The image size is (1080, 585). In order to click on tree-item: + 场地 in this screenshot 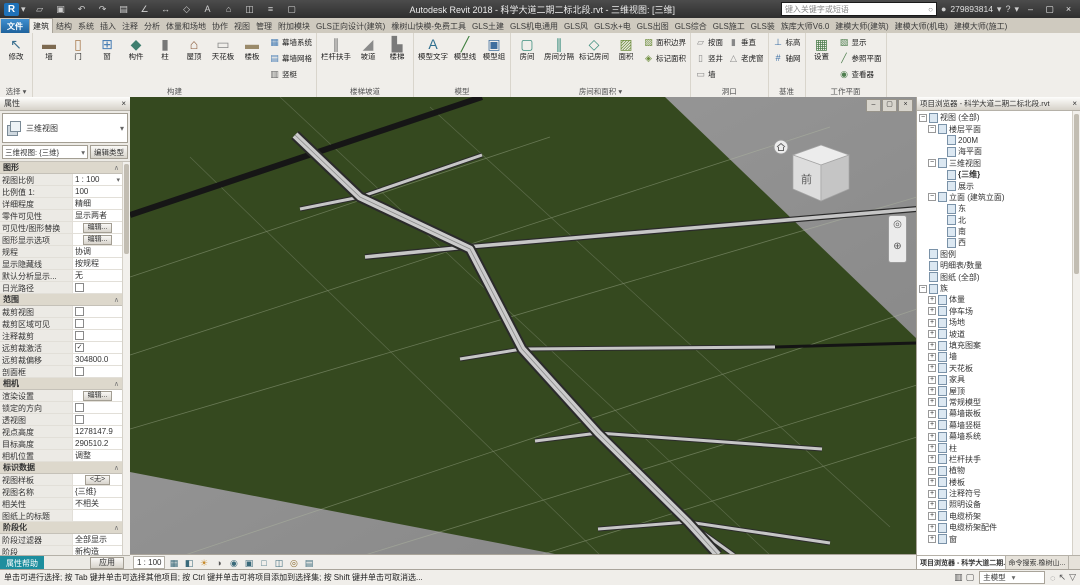, I will do `click(994, 322)`.